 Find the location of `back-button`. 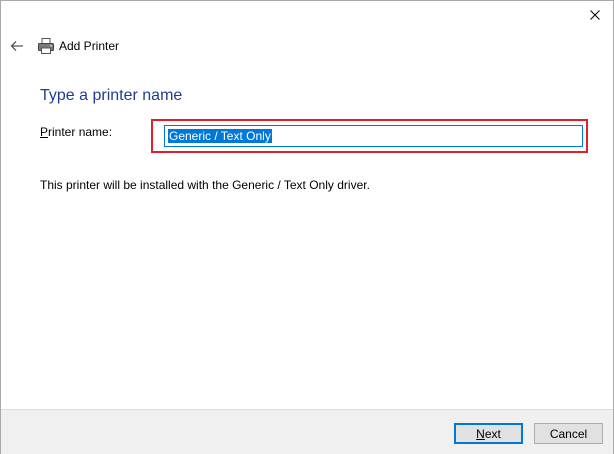

back-button is located at coordinates (17, 46).